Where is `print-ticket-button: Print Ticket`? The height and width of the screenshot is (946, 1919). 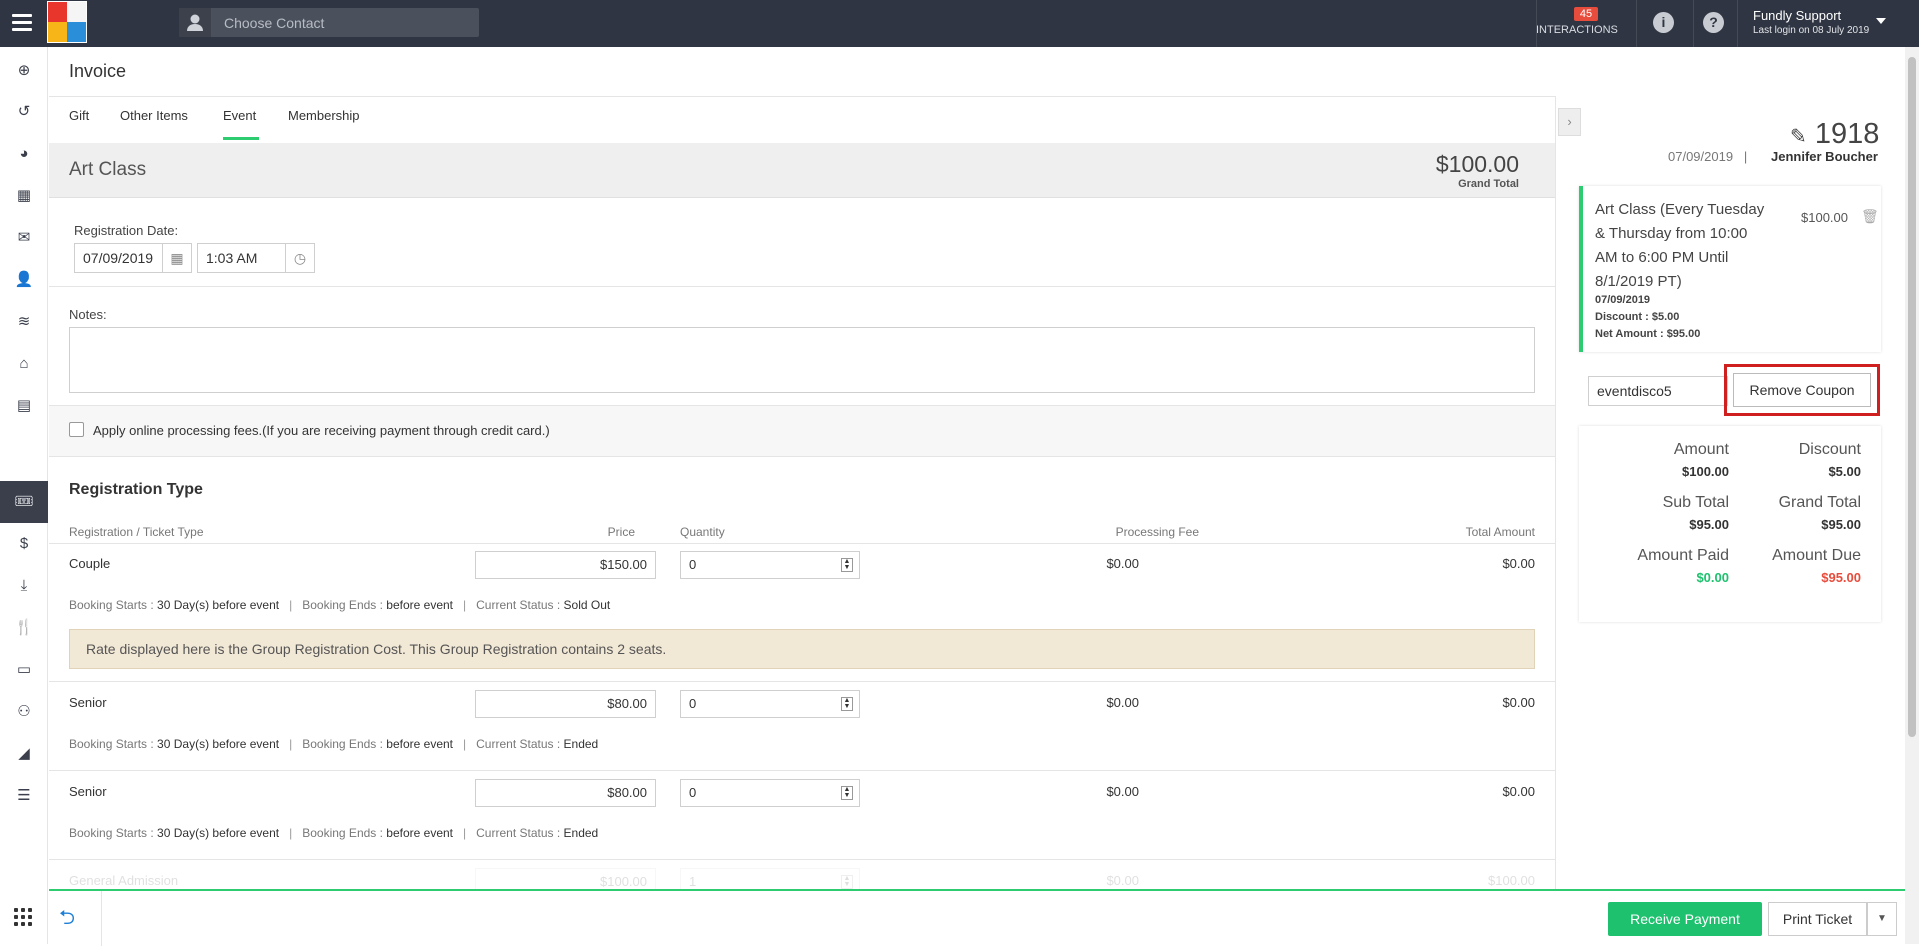 print-ticket-button: Print Ticket is located at coordinates (1817, 919).